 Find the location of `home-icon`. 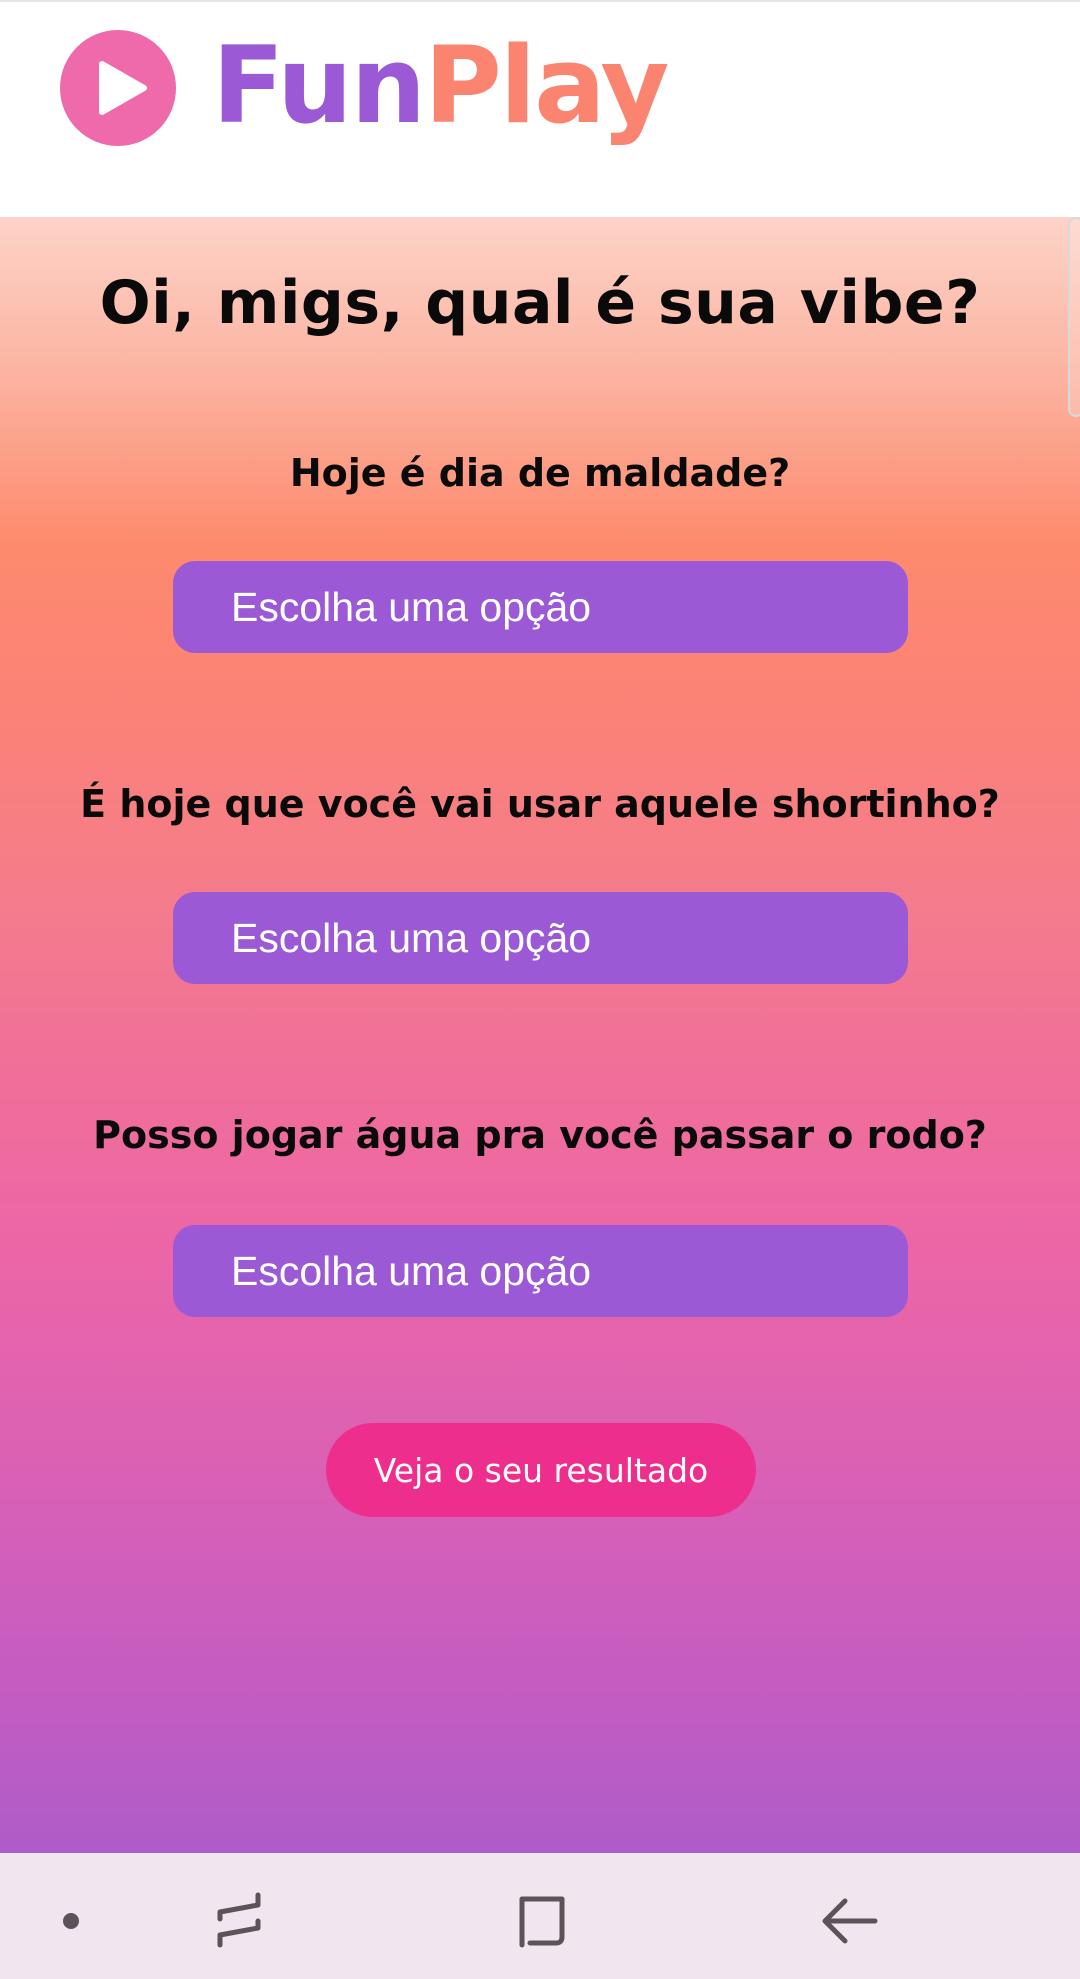

home-icon is located at coordinates (542, 1921).